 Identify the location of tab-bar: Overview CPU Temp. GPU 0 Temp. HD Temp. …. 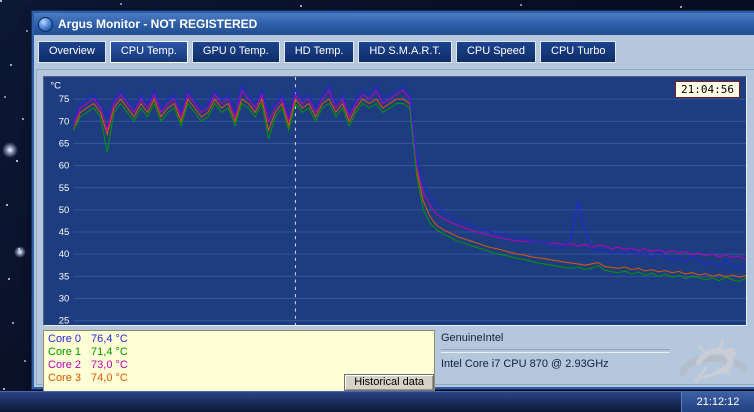
(396, 52).